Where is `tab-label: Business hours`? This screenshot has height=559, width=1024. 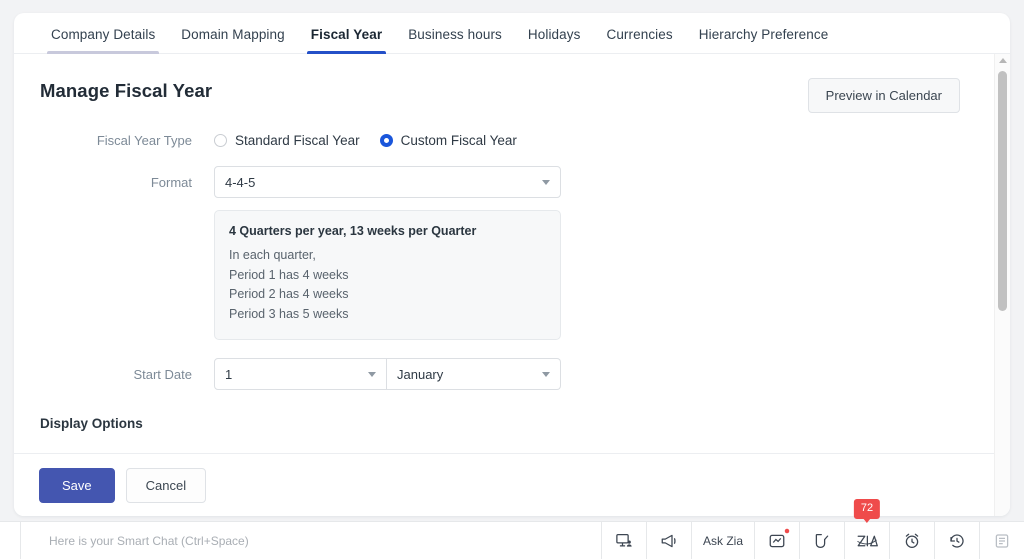
tab-label: Business hours is located at coordinates (455, 34).